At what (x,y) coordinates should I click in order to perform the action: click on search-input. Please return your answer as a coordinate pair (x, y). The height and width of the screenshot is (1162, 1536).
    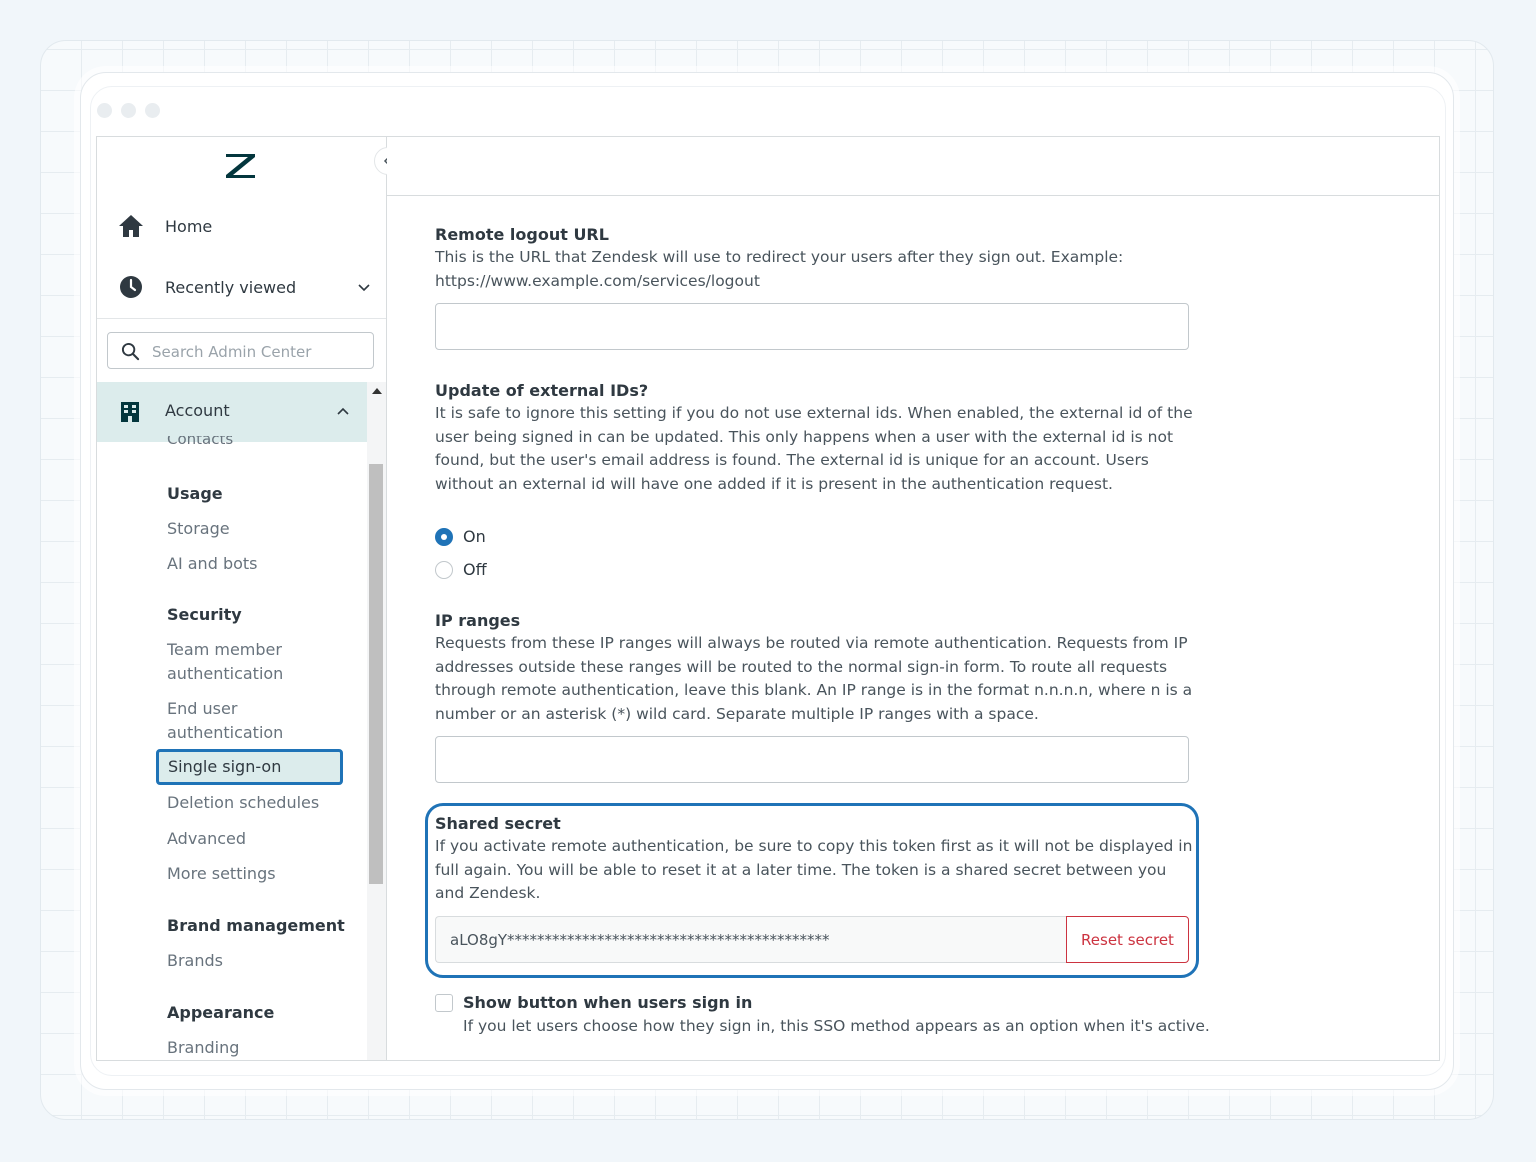
    Looking at the image, I should click on (259, 352).